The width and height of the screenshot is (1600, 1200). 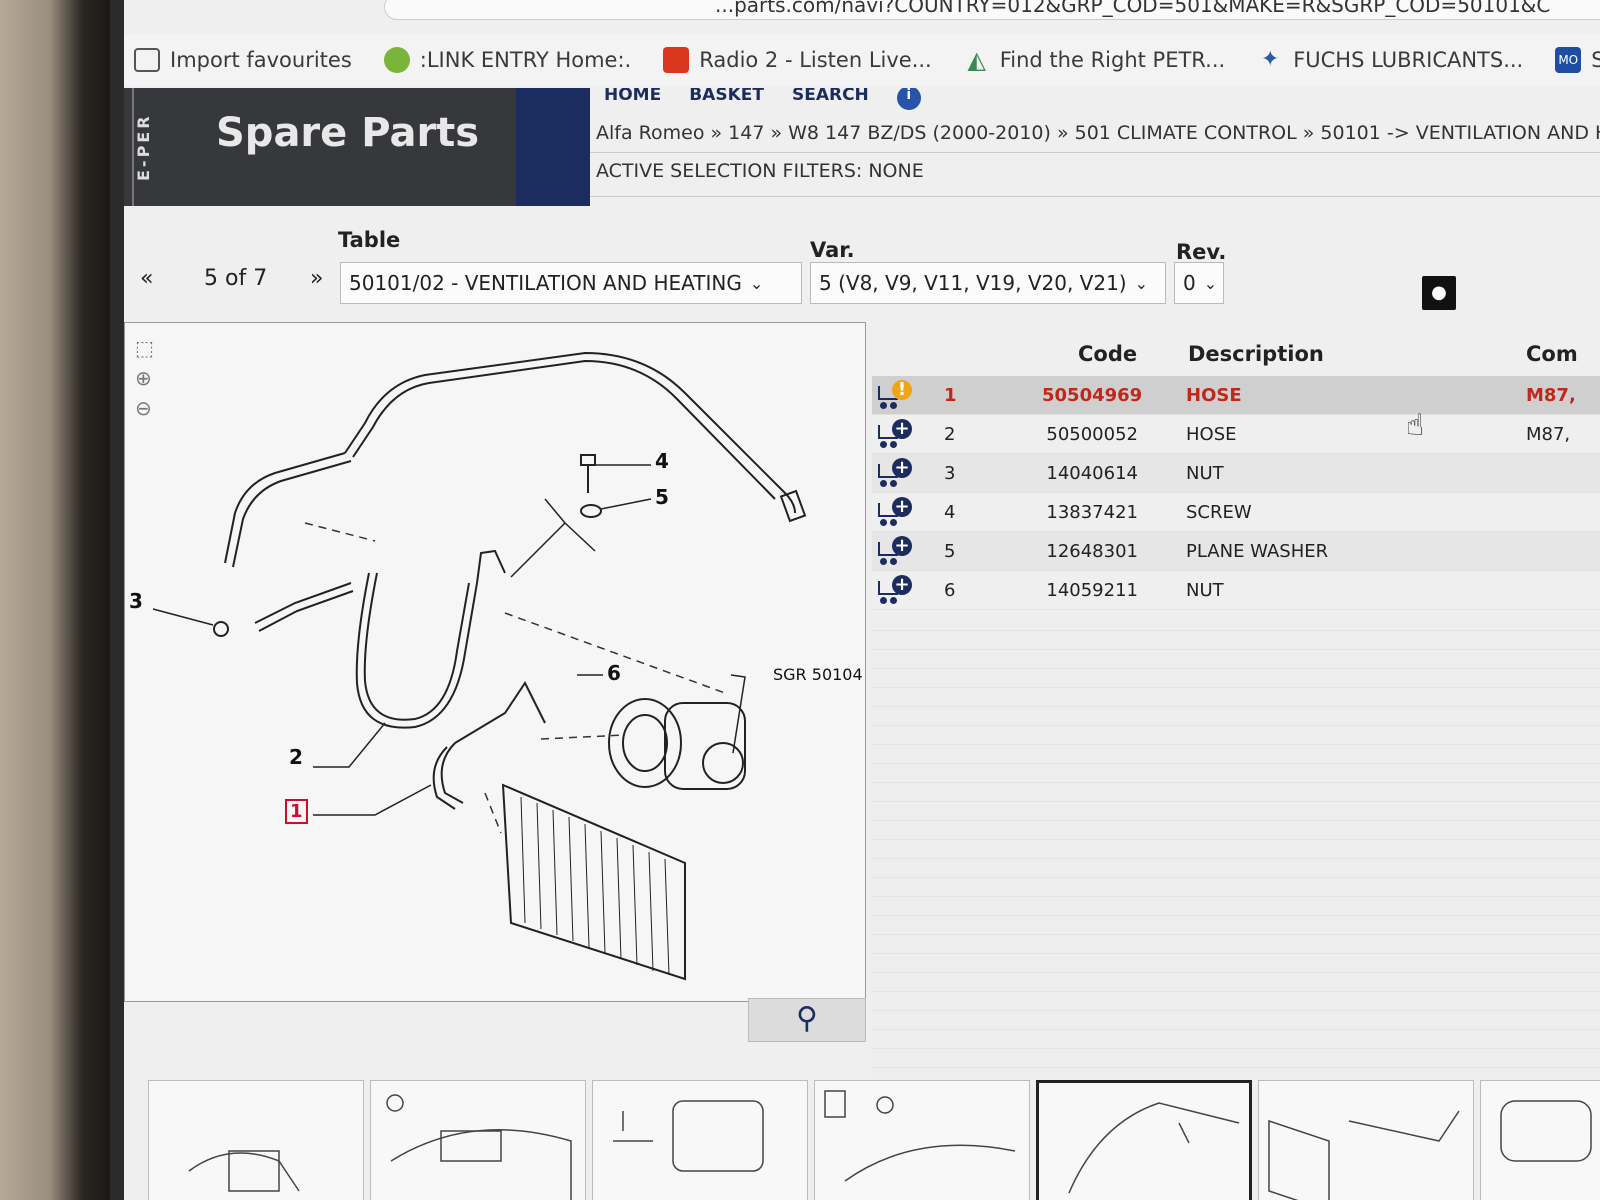 I want to click on table-label: Table, so click(x=369, y=240).